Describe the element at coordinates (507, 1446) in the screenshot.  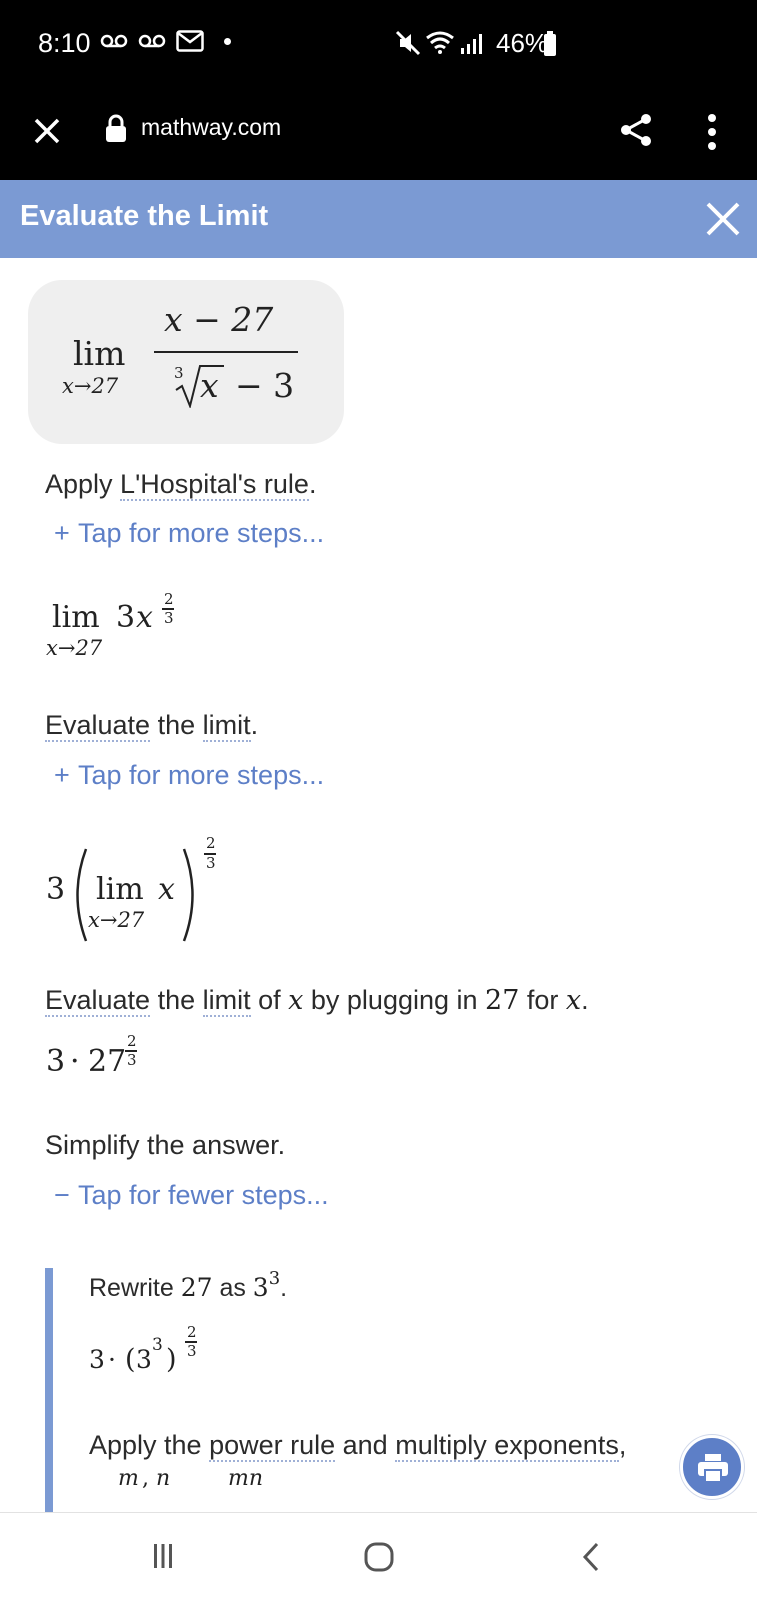
I see `multiply-exponents-link: multiply exponents` at that location.